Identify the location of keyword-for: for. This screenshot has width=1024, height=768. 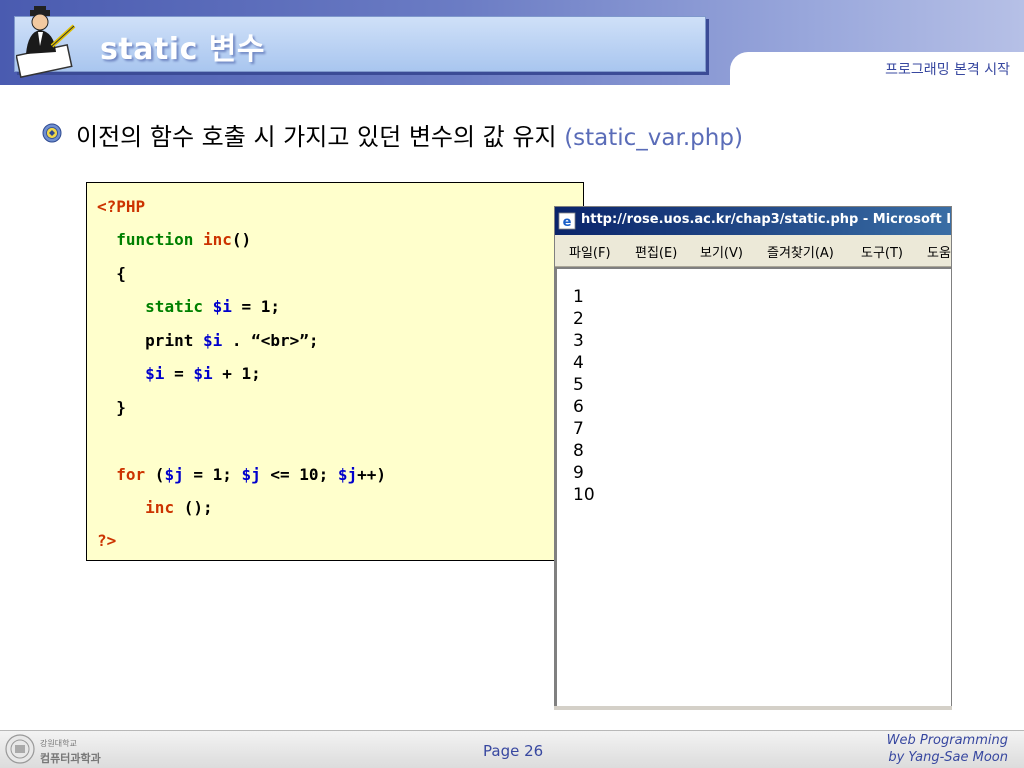
(131, 474).